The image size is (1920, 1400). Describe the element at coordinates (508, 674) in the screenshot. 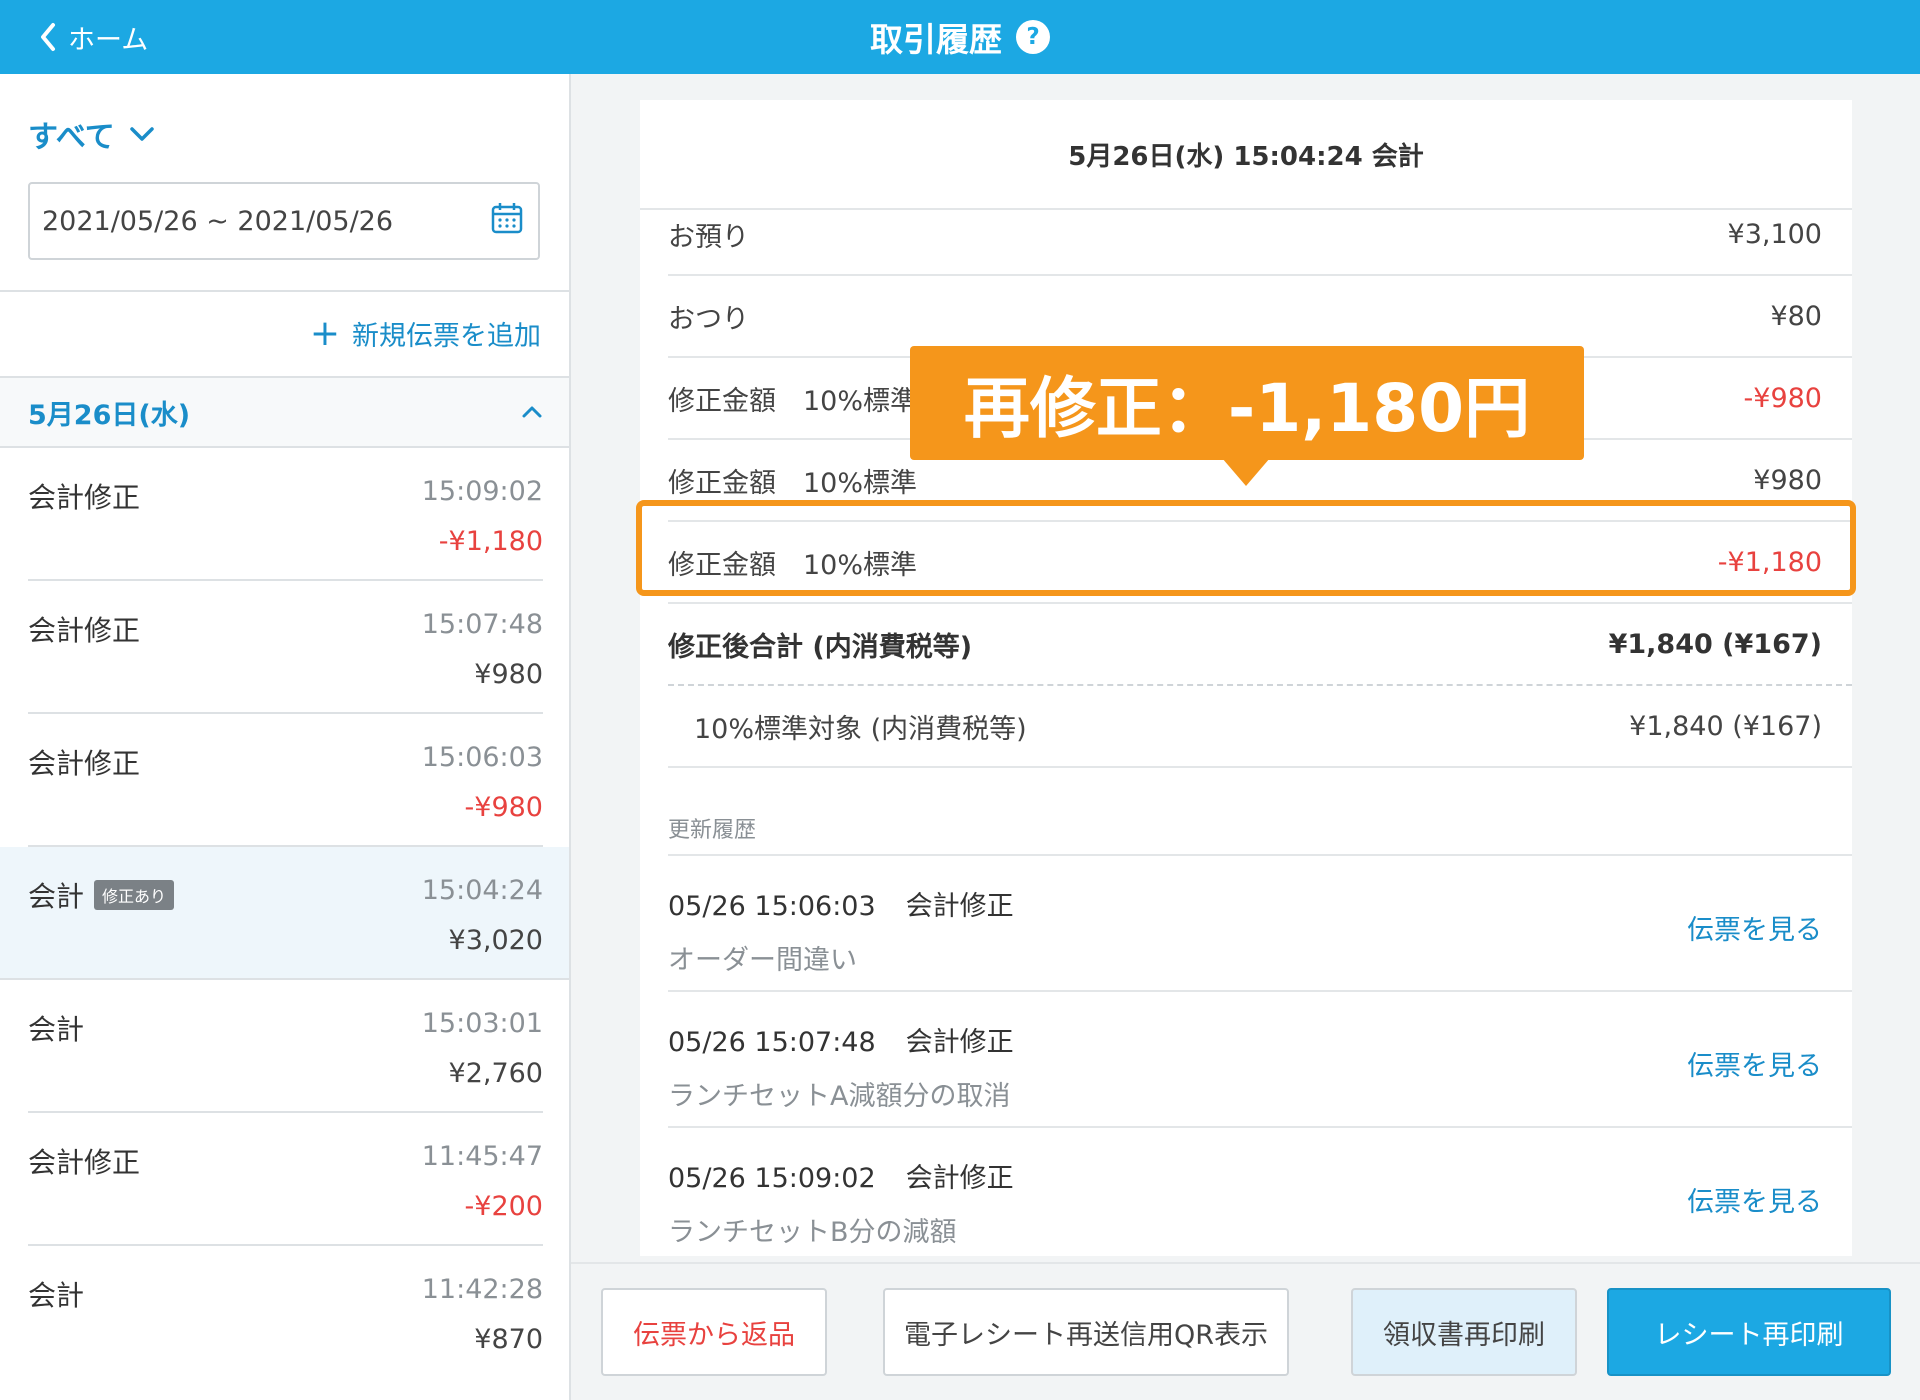

I see `transaction-amount: ¥980` at that location.